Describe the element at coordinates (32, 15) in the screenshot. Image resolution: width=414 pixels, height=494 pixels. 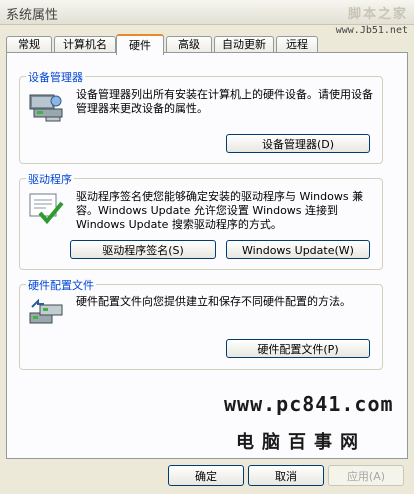
I see `window-title: 系统属性` at that location.